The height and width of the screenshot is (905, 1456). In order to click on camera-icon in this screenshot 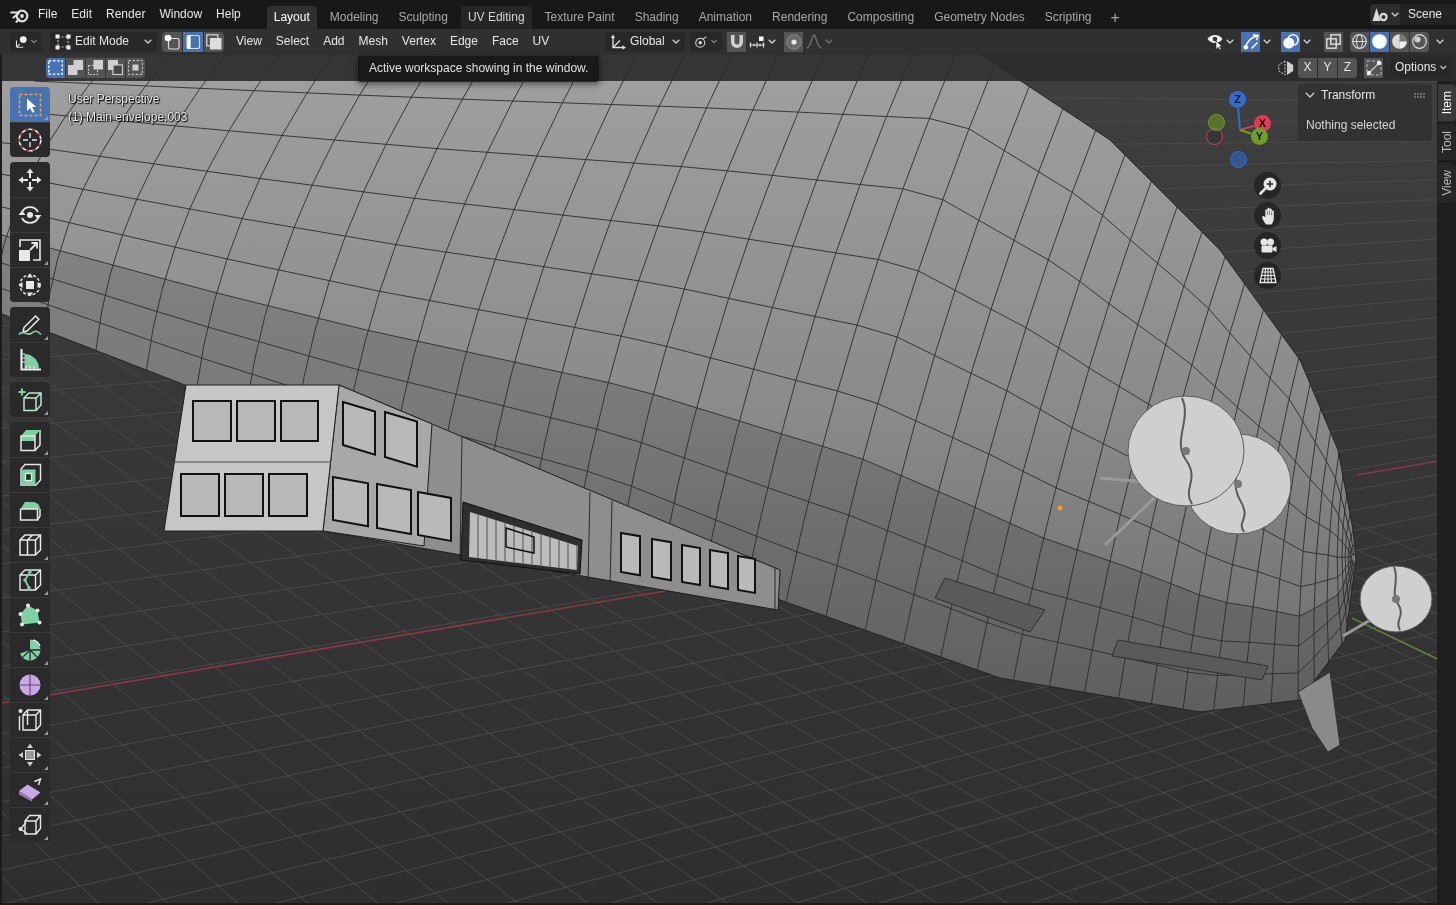, I will do `click(1267, 245)`.